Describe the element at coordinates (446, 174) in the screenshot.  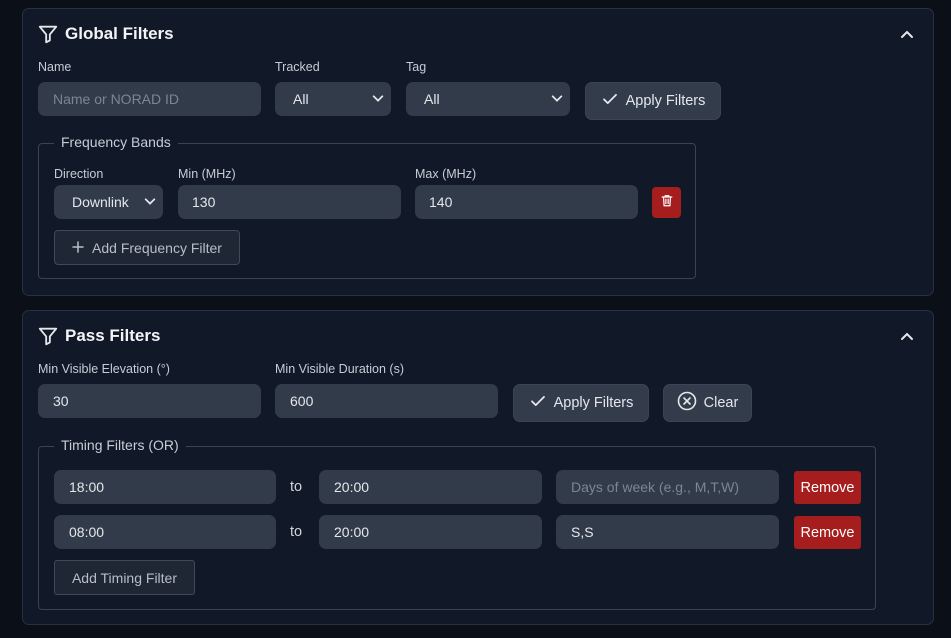
I see `max-mhz-label: Max (MHz)` at that location.